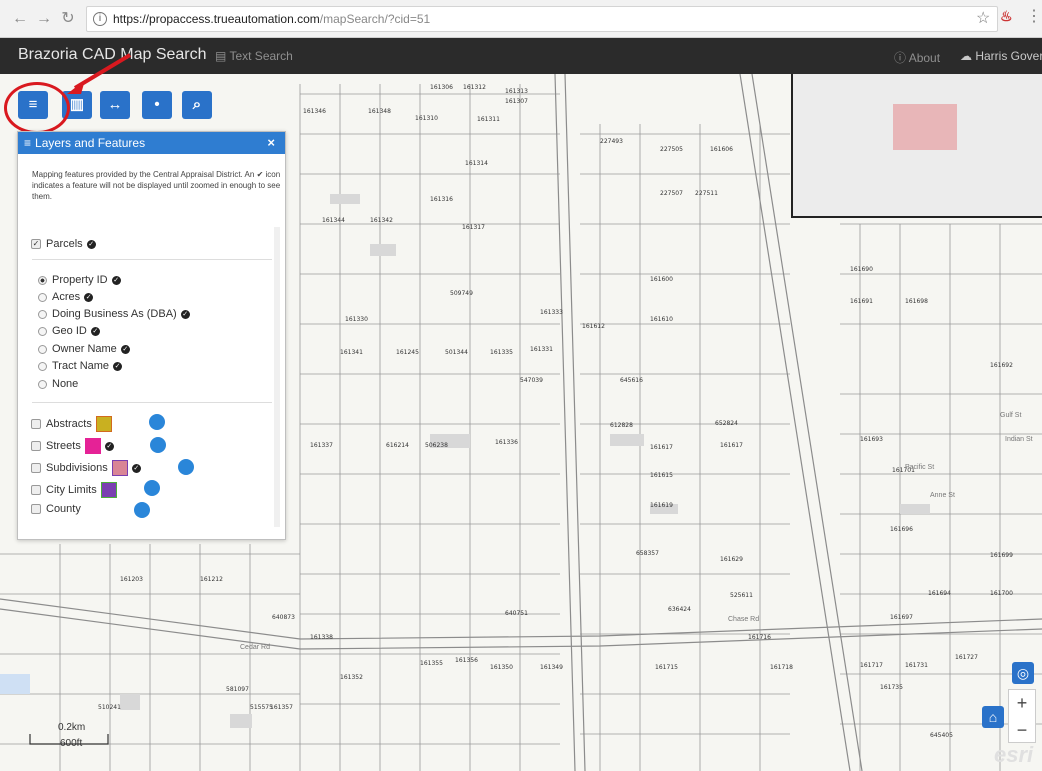 This screenshot has height=771, width=1042. I want to click on parcel-label: 161338, so click(321, 637).